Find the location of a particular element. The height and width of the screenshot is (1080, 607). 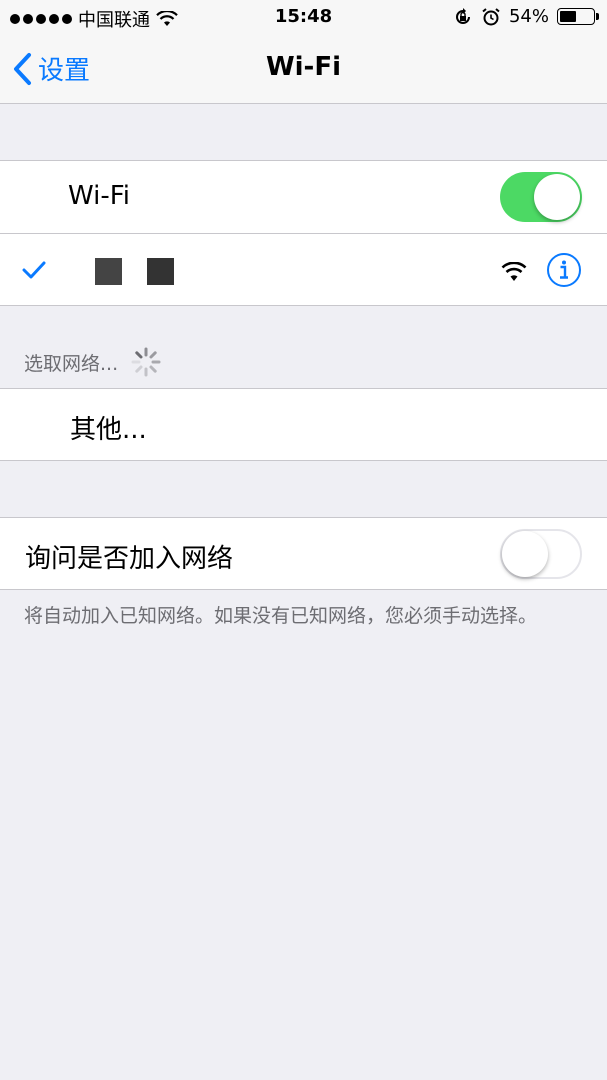

ask-to-join-toggle is located at coordinates (541, 554).